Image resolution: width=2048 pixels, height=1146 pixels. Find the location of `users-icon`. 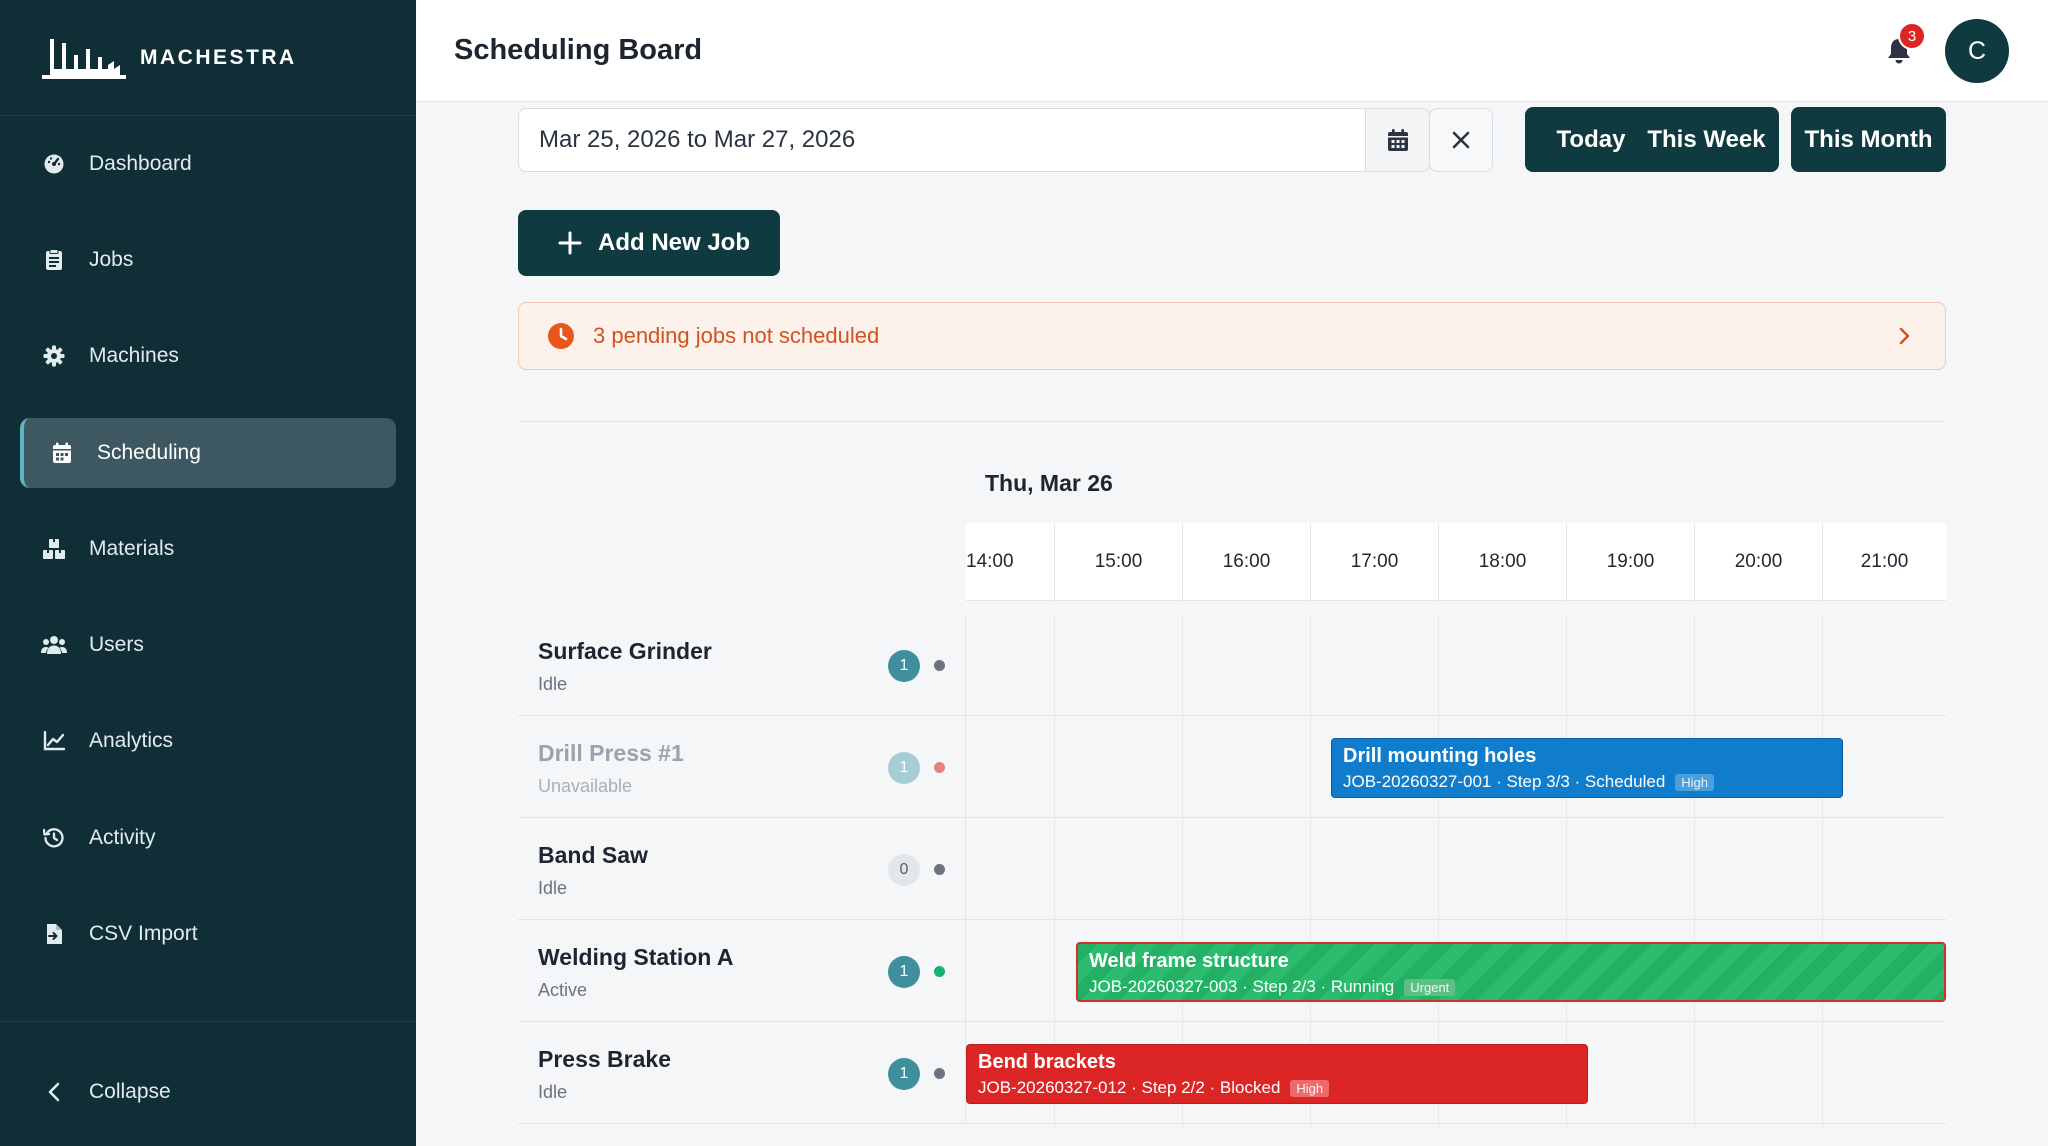

users-icon is located at coordinates (54, 645).